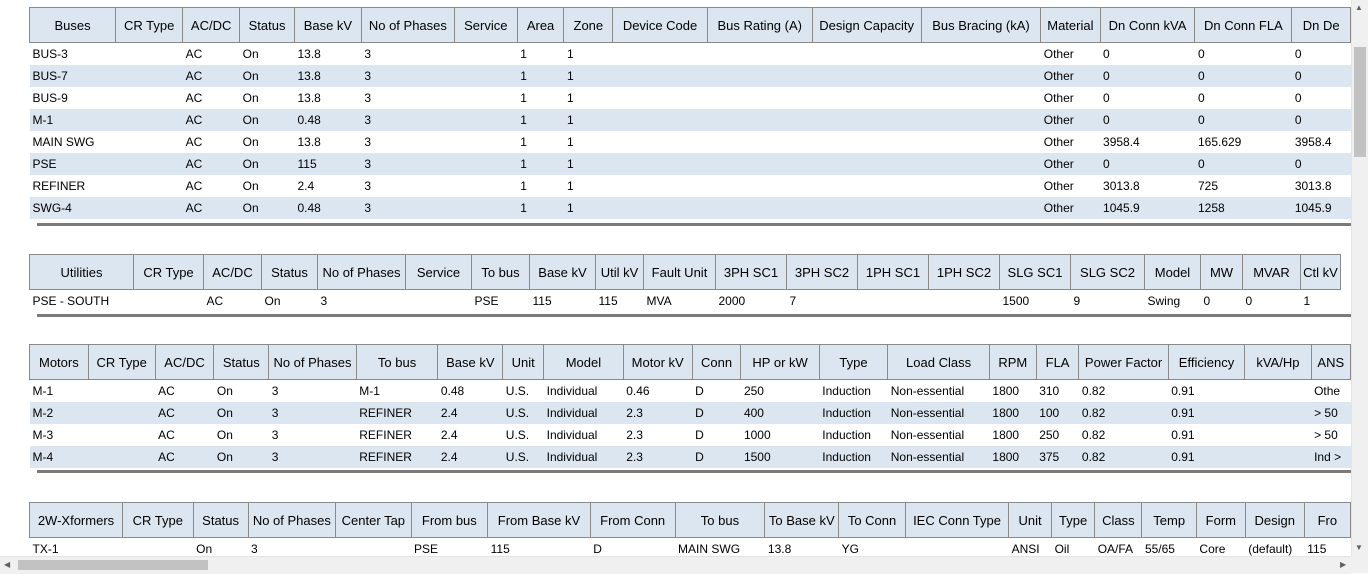 Image resolution: width=1368 pixels, height=574 pixels. Describe the element at coordinates (658, 457) in the screenshot. I see `table-cell: 2.3` at that location.